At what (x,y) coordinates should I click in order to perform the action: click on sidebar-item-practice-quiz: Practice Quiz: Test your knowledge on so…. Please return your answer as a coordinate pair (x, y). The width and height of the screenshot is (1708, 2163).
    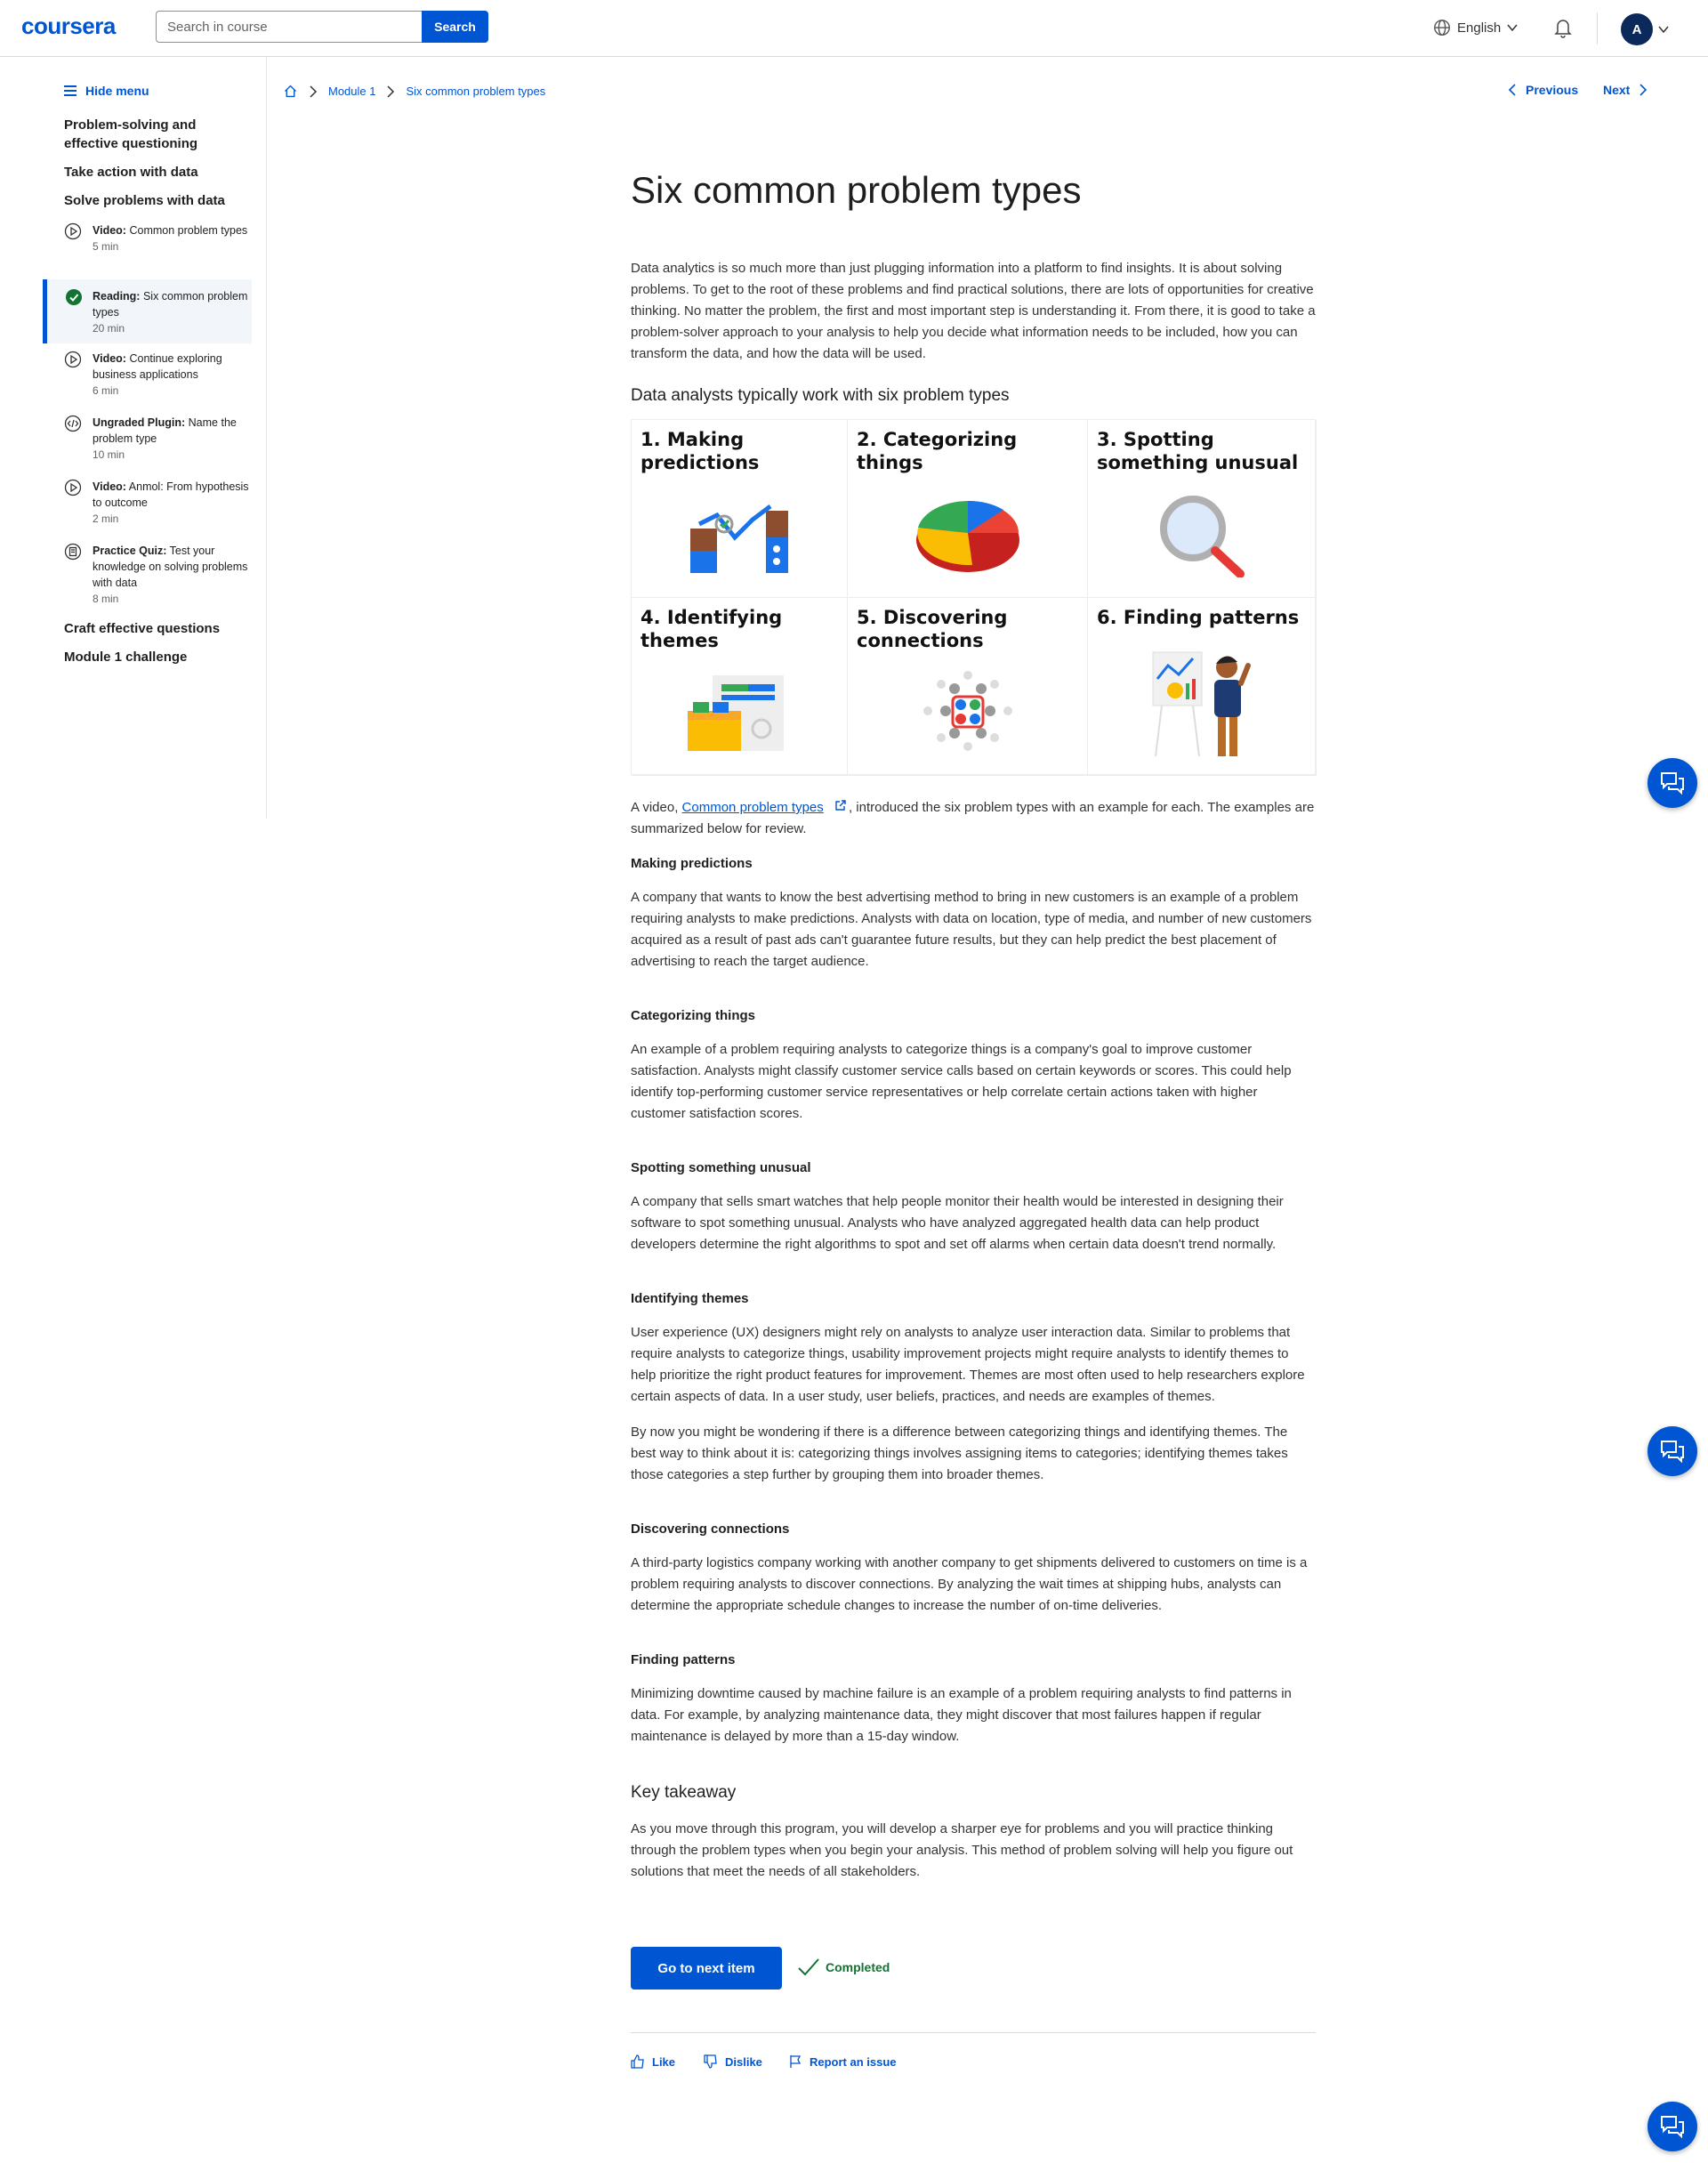
    Looking at the image, I should click on (147, 575).